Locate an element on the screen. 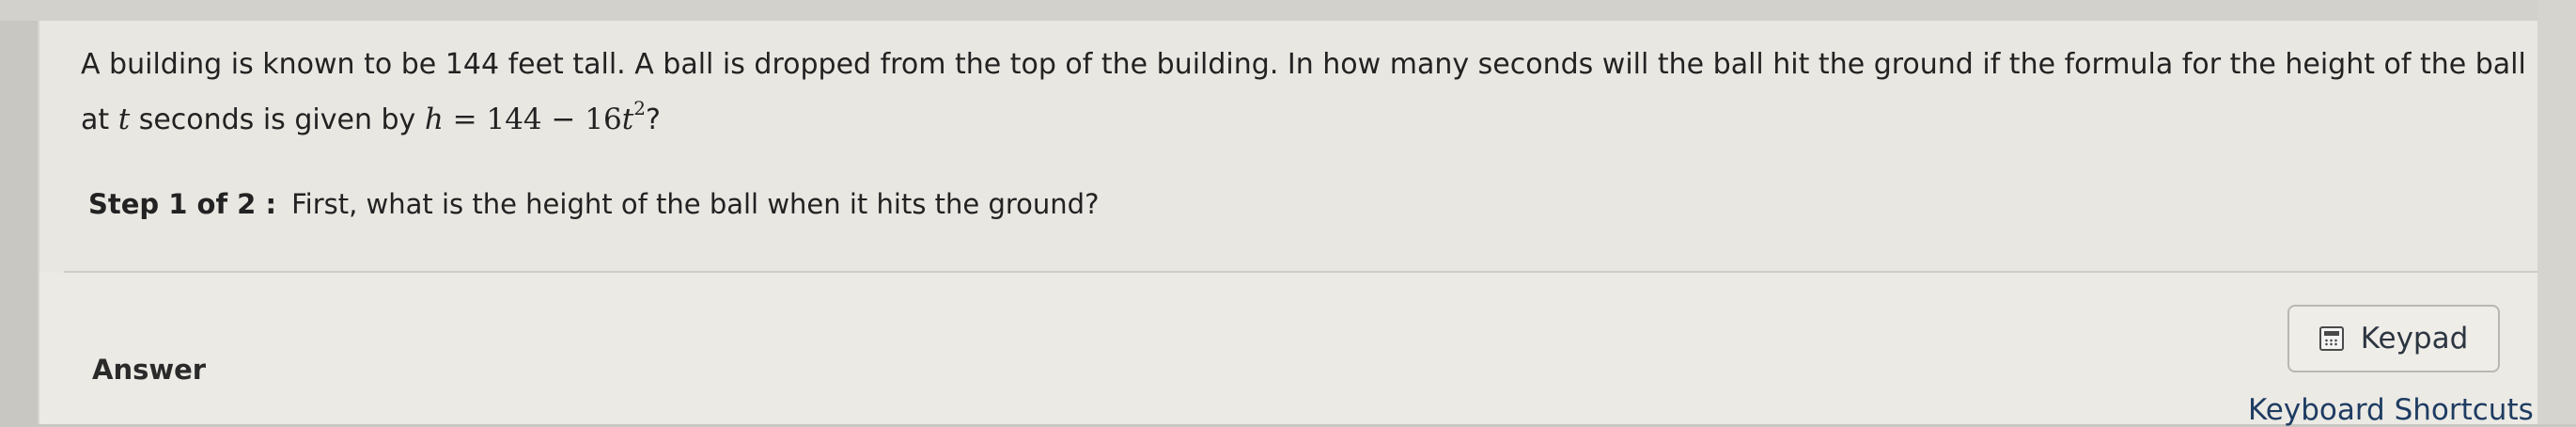 The width and height of the screenshot is (2576, 427). answer-label: Answer is located at coordinates (149, 370).